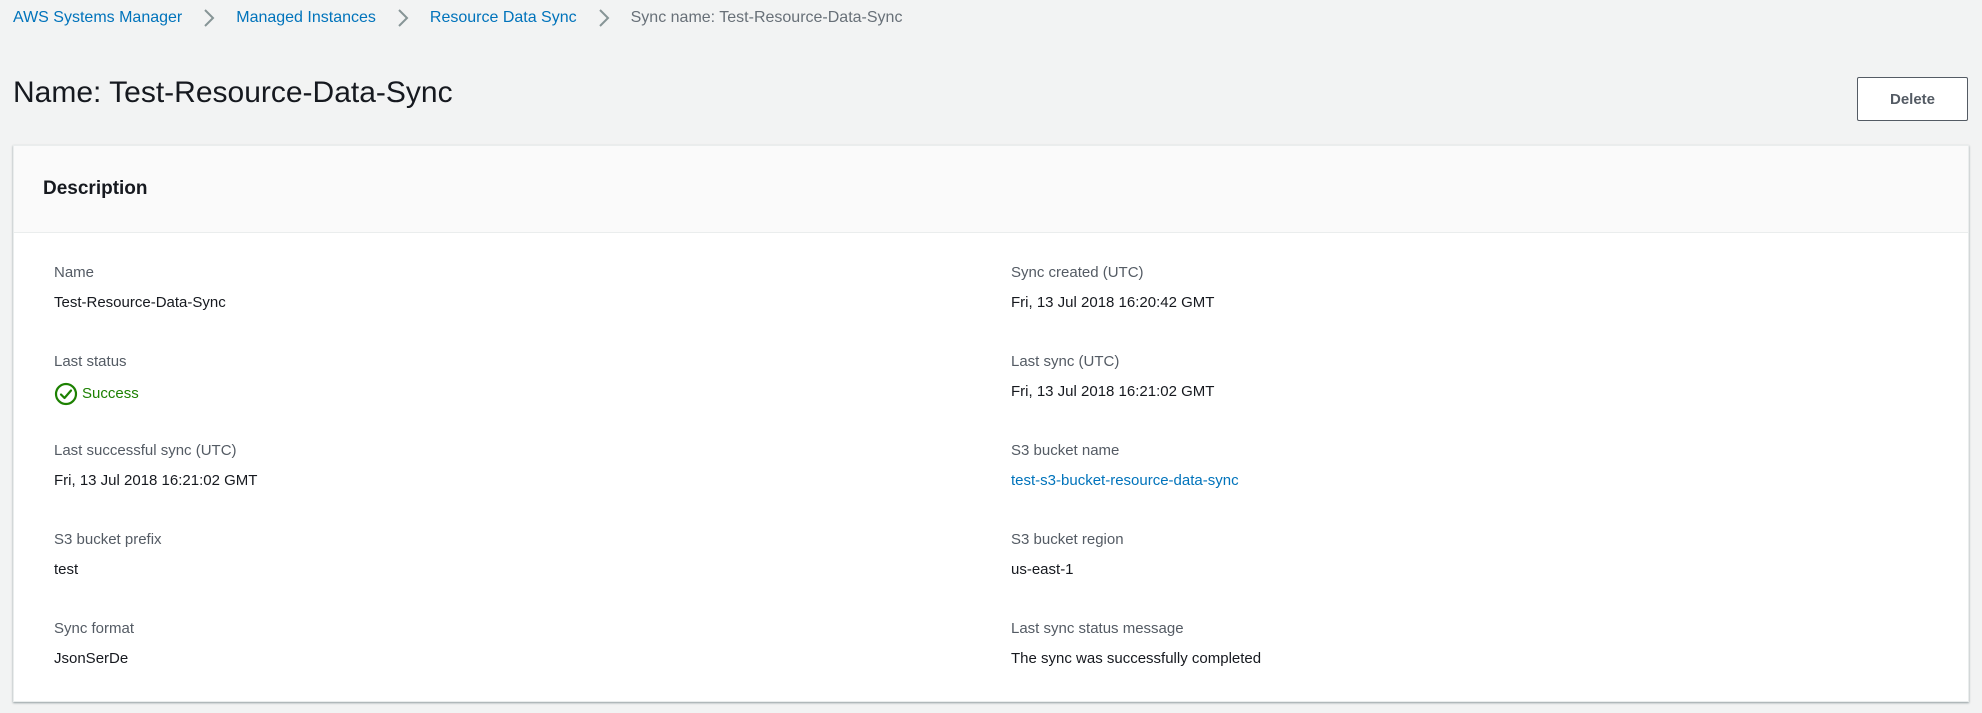  Describe the element at coordinates (145, 450) in the screenshot. I see `field-label: Last successful sync (UTC)` at that location.